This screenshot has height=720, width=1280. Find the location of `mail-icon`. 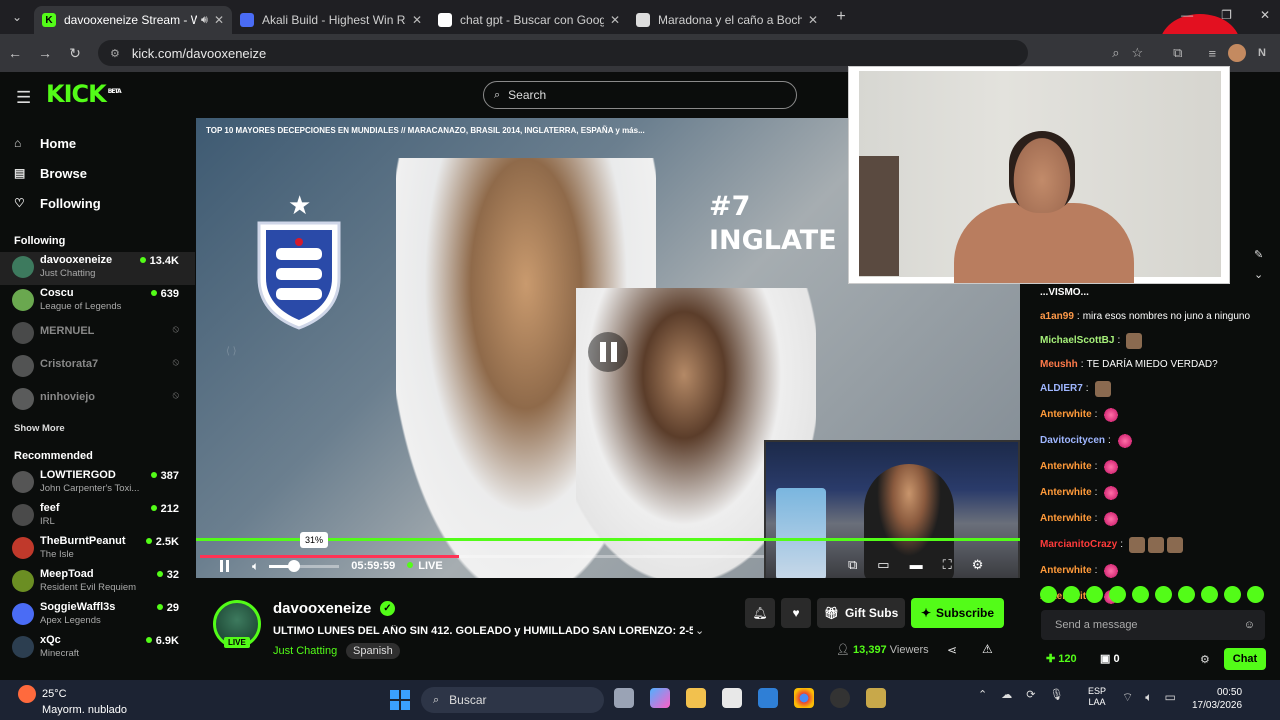

mail-icon is located at coordinates (768, 698).